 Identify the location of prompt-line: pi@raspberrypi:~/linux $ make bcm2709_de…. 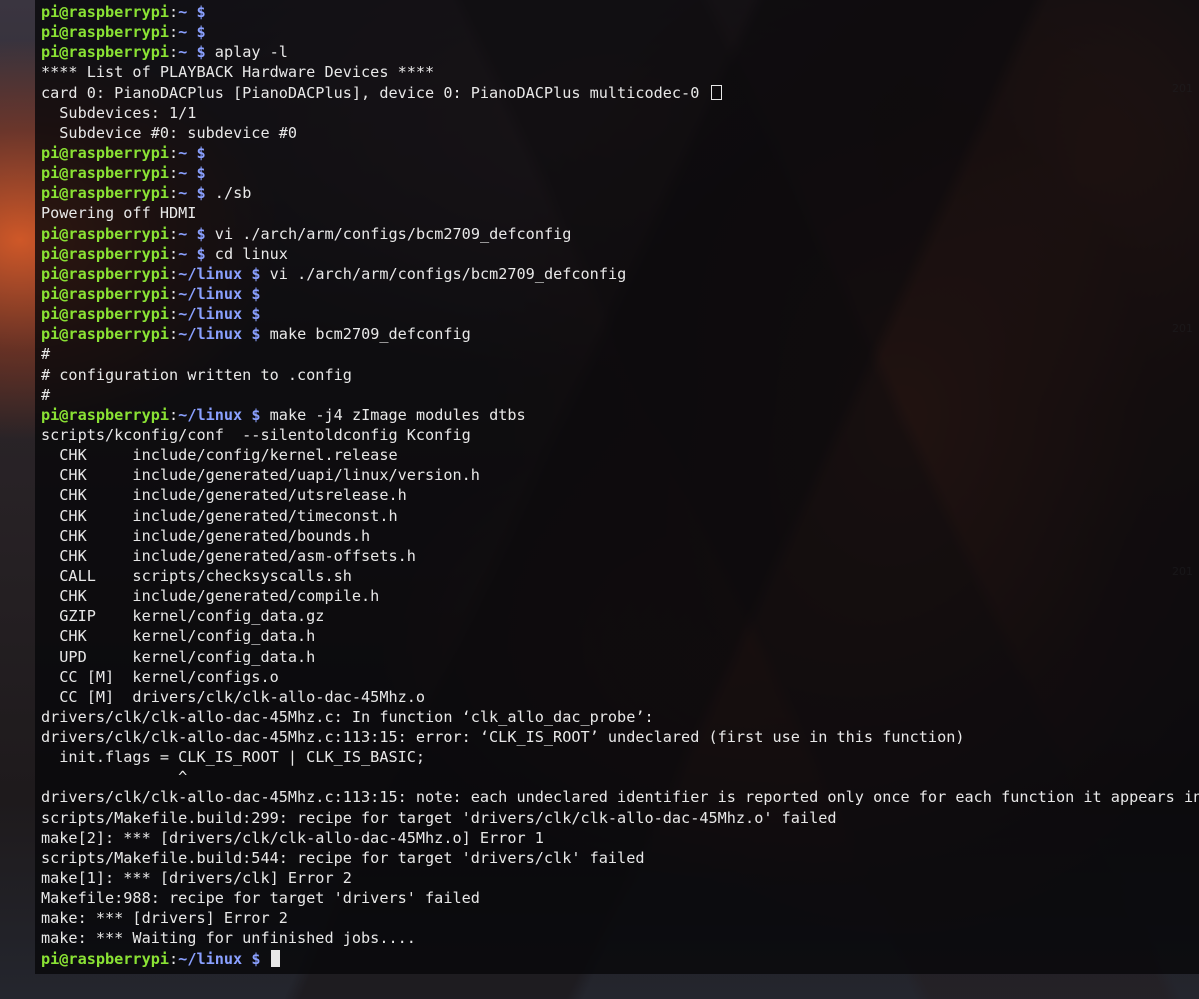
(620, 334).